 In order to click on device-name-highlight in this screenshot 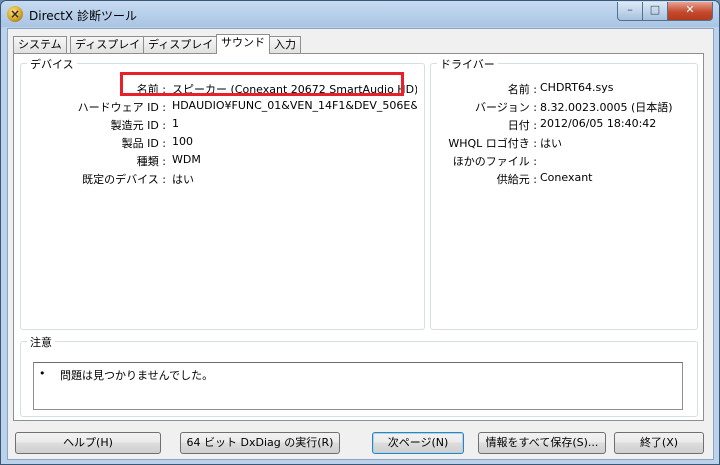, I will do `click(262, 84)`.